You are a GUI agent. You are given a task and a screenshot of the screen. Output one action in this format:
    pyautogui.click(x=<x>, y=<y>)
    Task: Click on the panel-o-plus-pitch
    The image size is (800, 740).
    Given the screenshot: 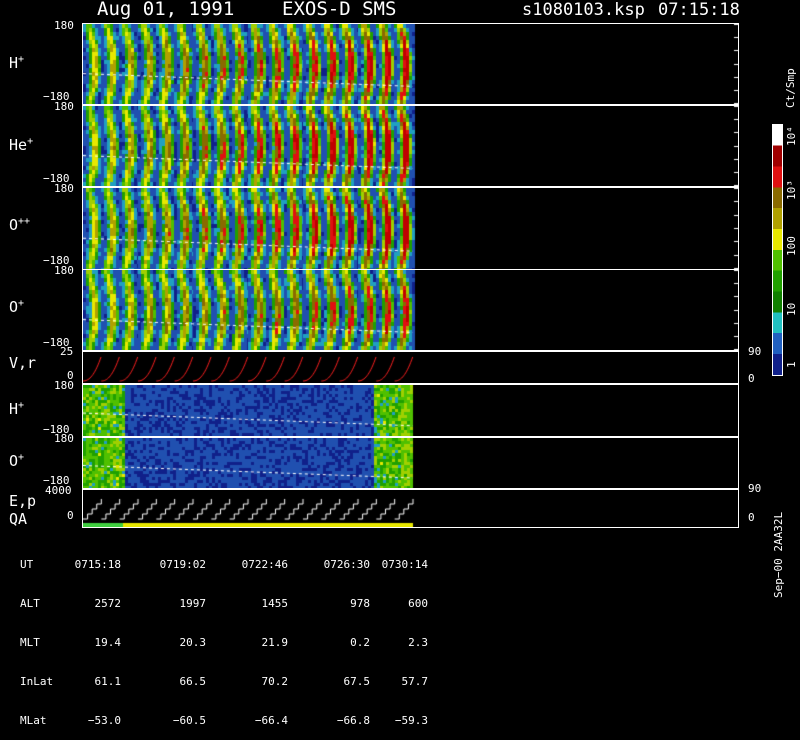 What is the action you would take?
    pyautogui.click(x=410, y=310)
    